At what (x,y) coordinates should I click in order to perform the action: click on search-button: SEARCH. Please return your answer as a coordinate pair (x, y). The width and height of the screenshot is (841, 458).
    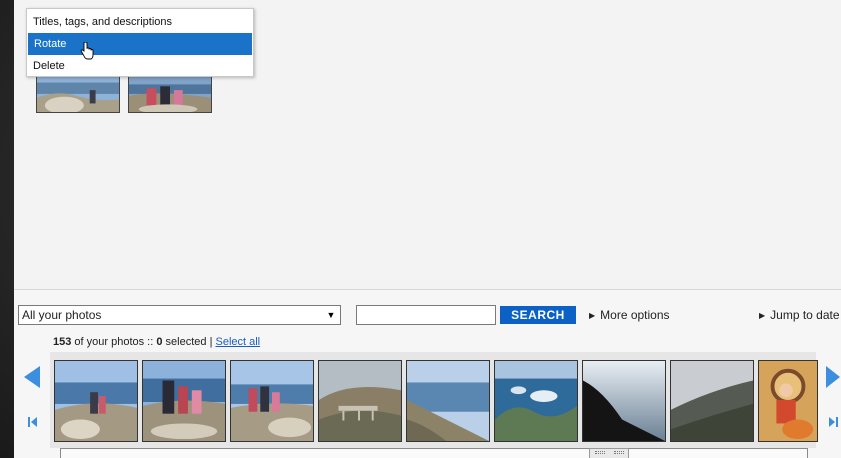
    Looking at the image, I should click on (538, 315).